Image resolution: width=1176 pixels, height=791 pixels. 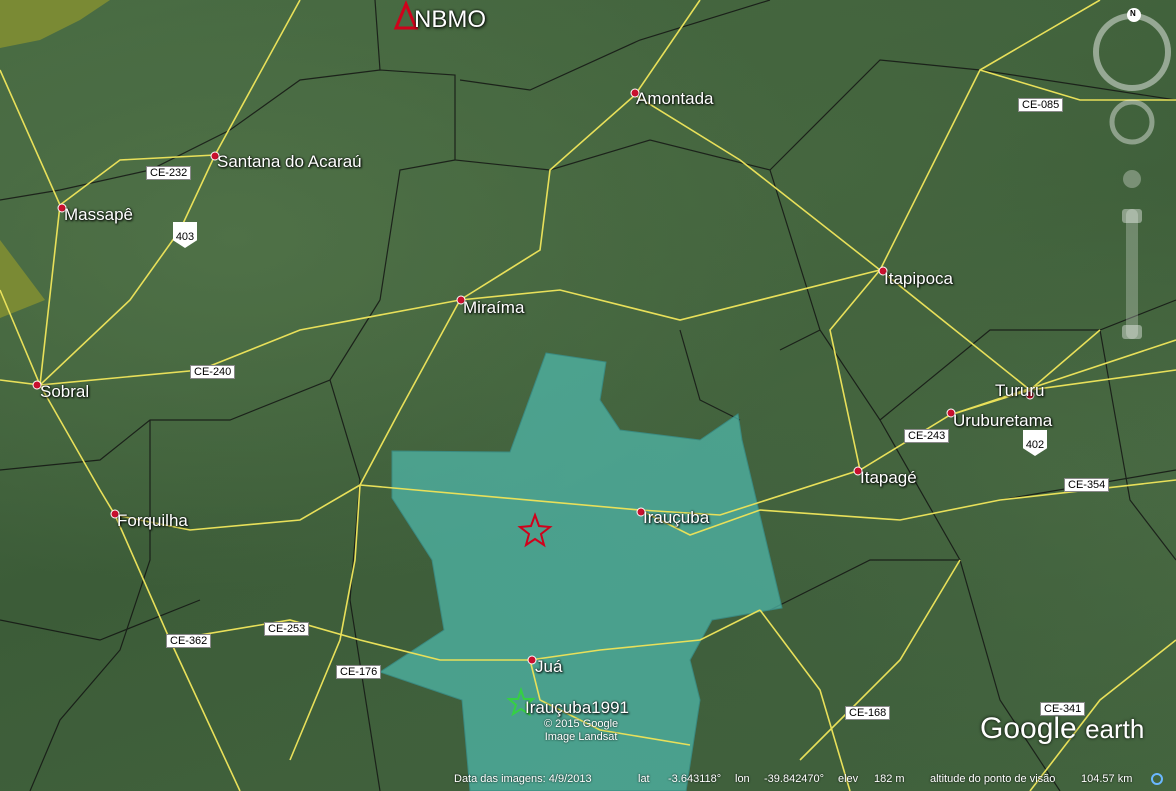 I want to click on epicenter-label: Irauçuba1991, so click(x=577, y=708).